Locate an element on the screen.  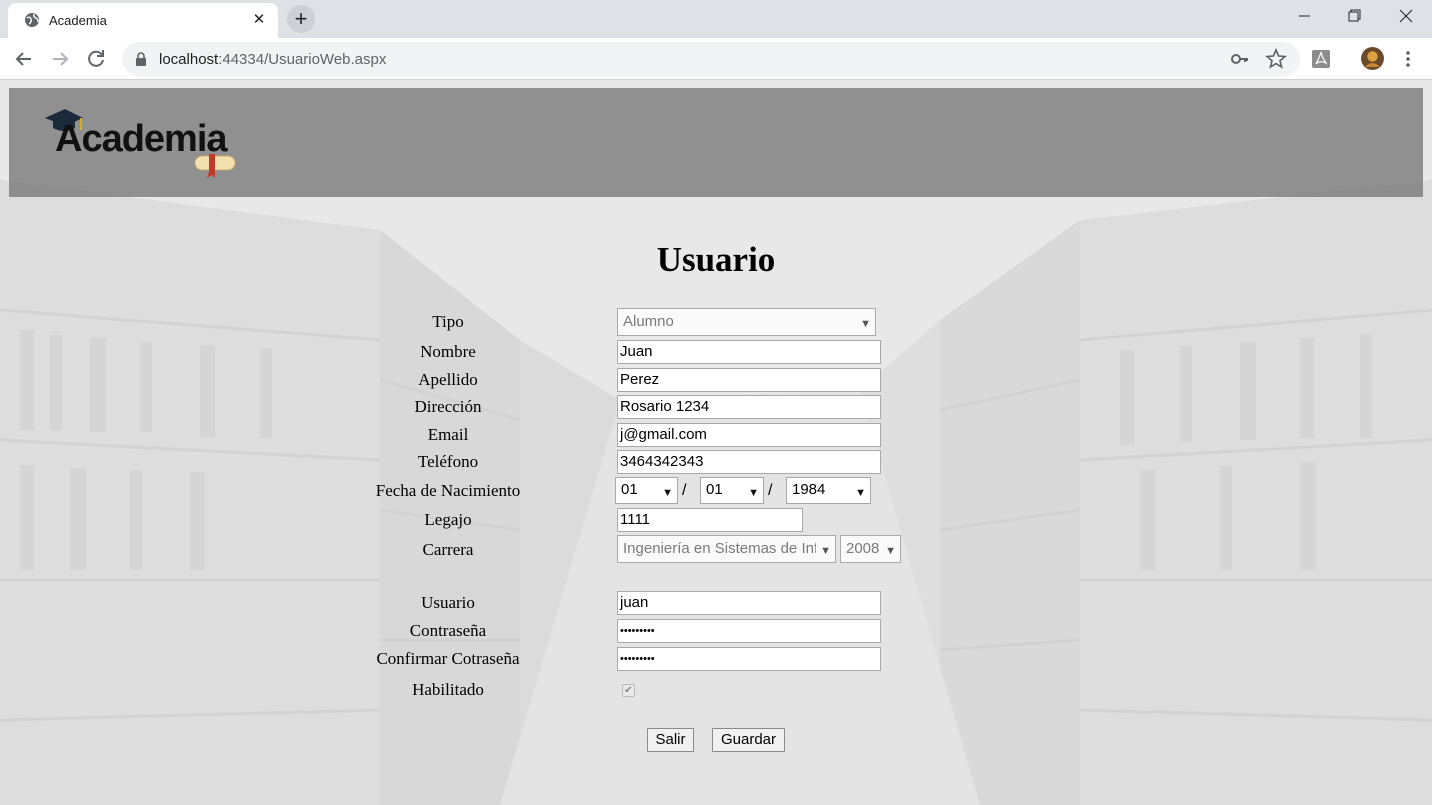
anio-select-value: 1984 is located at coordinates (809, 489).